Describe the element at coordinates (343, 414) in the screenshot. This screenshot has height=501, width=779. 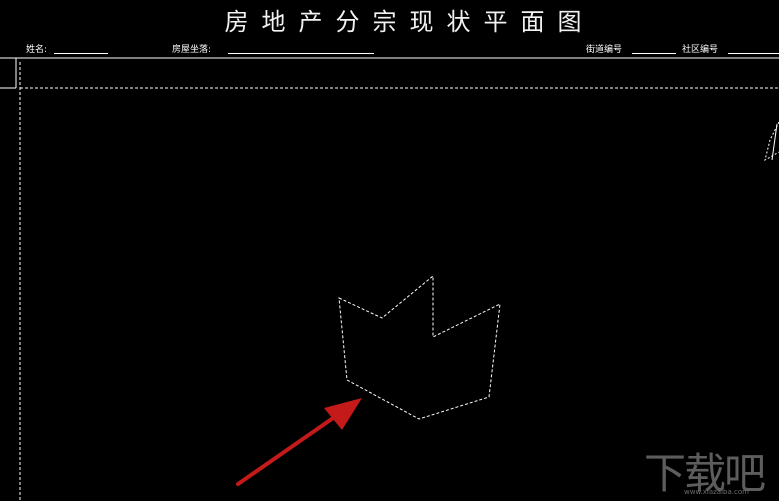
I see `red-arrow-head` at that location.